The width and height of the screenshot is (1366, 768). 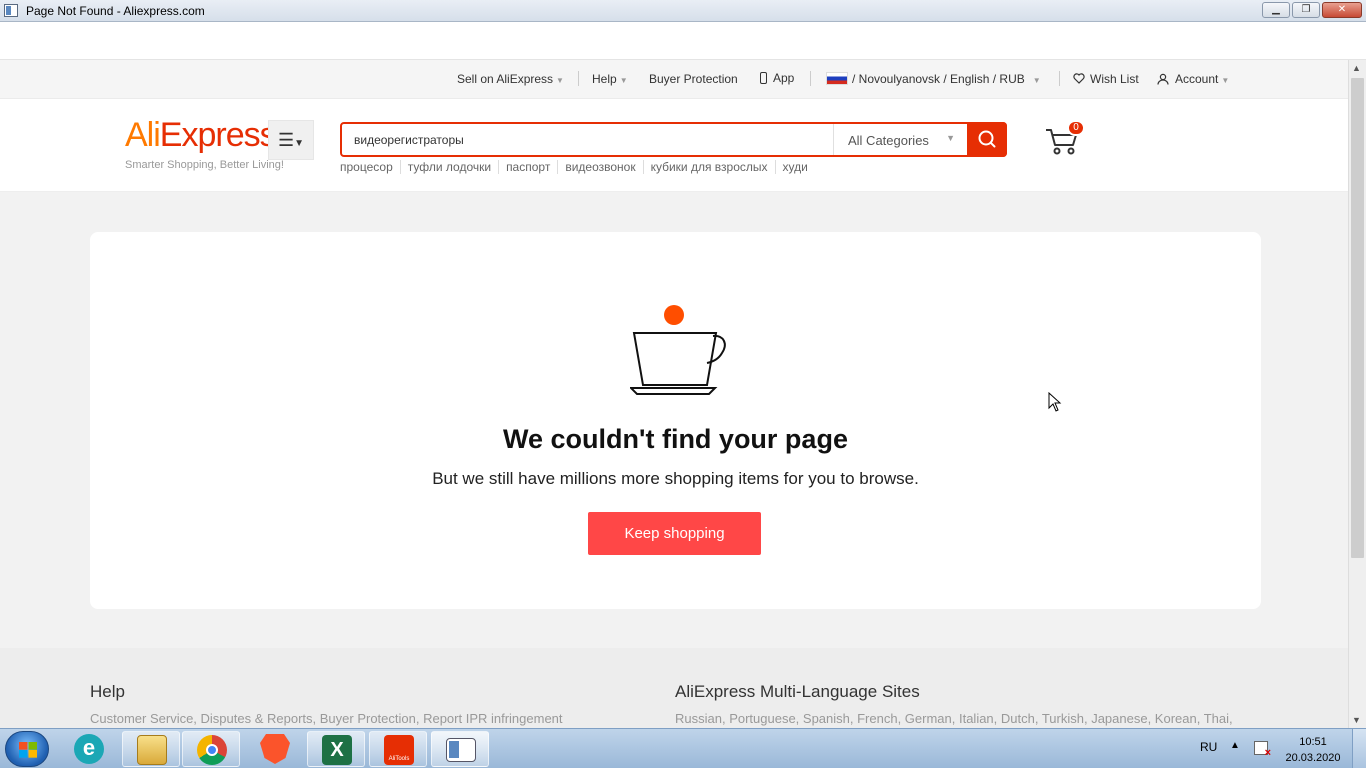 I want to click on language-indicator: RU, so click(x=1208, y=747).